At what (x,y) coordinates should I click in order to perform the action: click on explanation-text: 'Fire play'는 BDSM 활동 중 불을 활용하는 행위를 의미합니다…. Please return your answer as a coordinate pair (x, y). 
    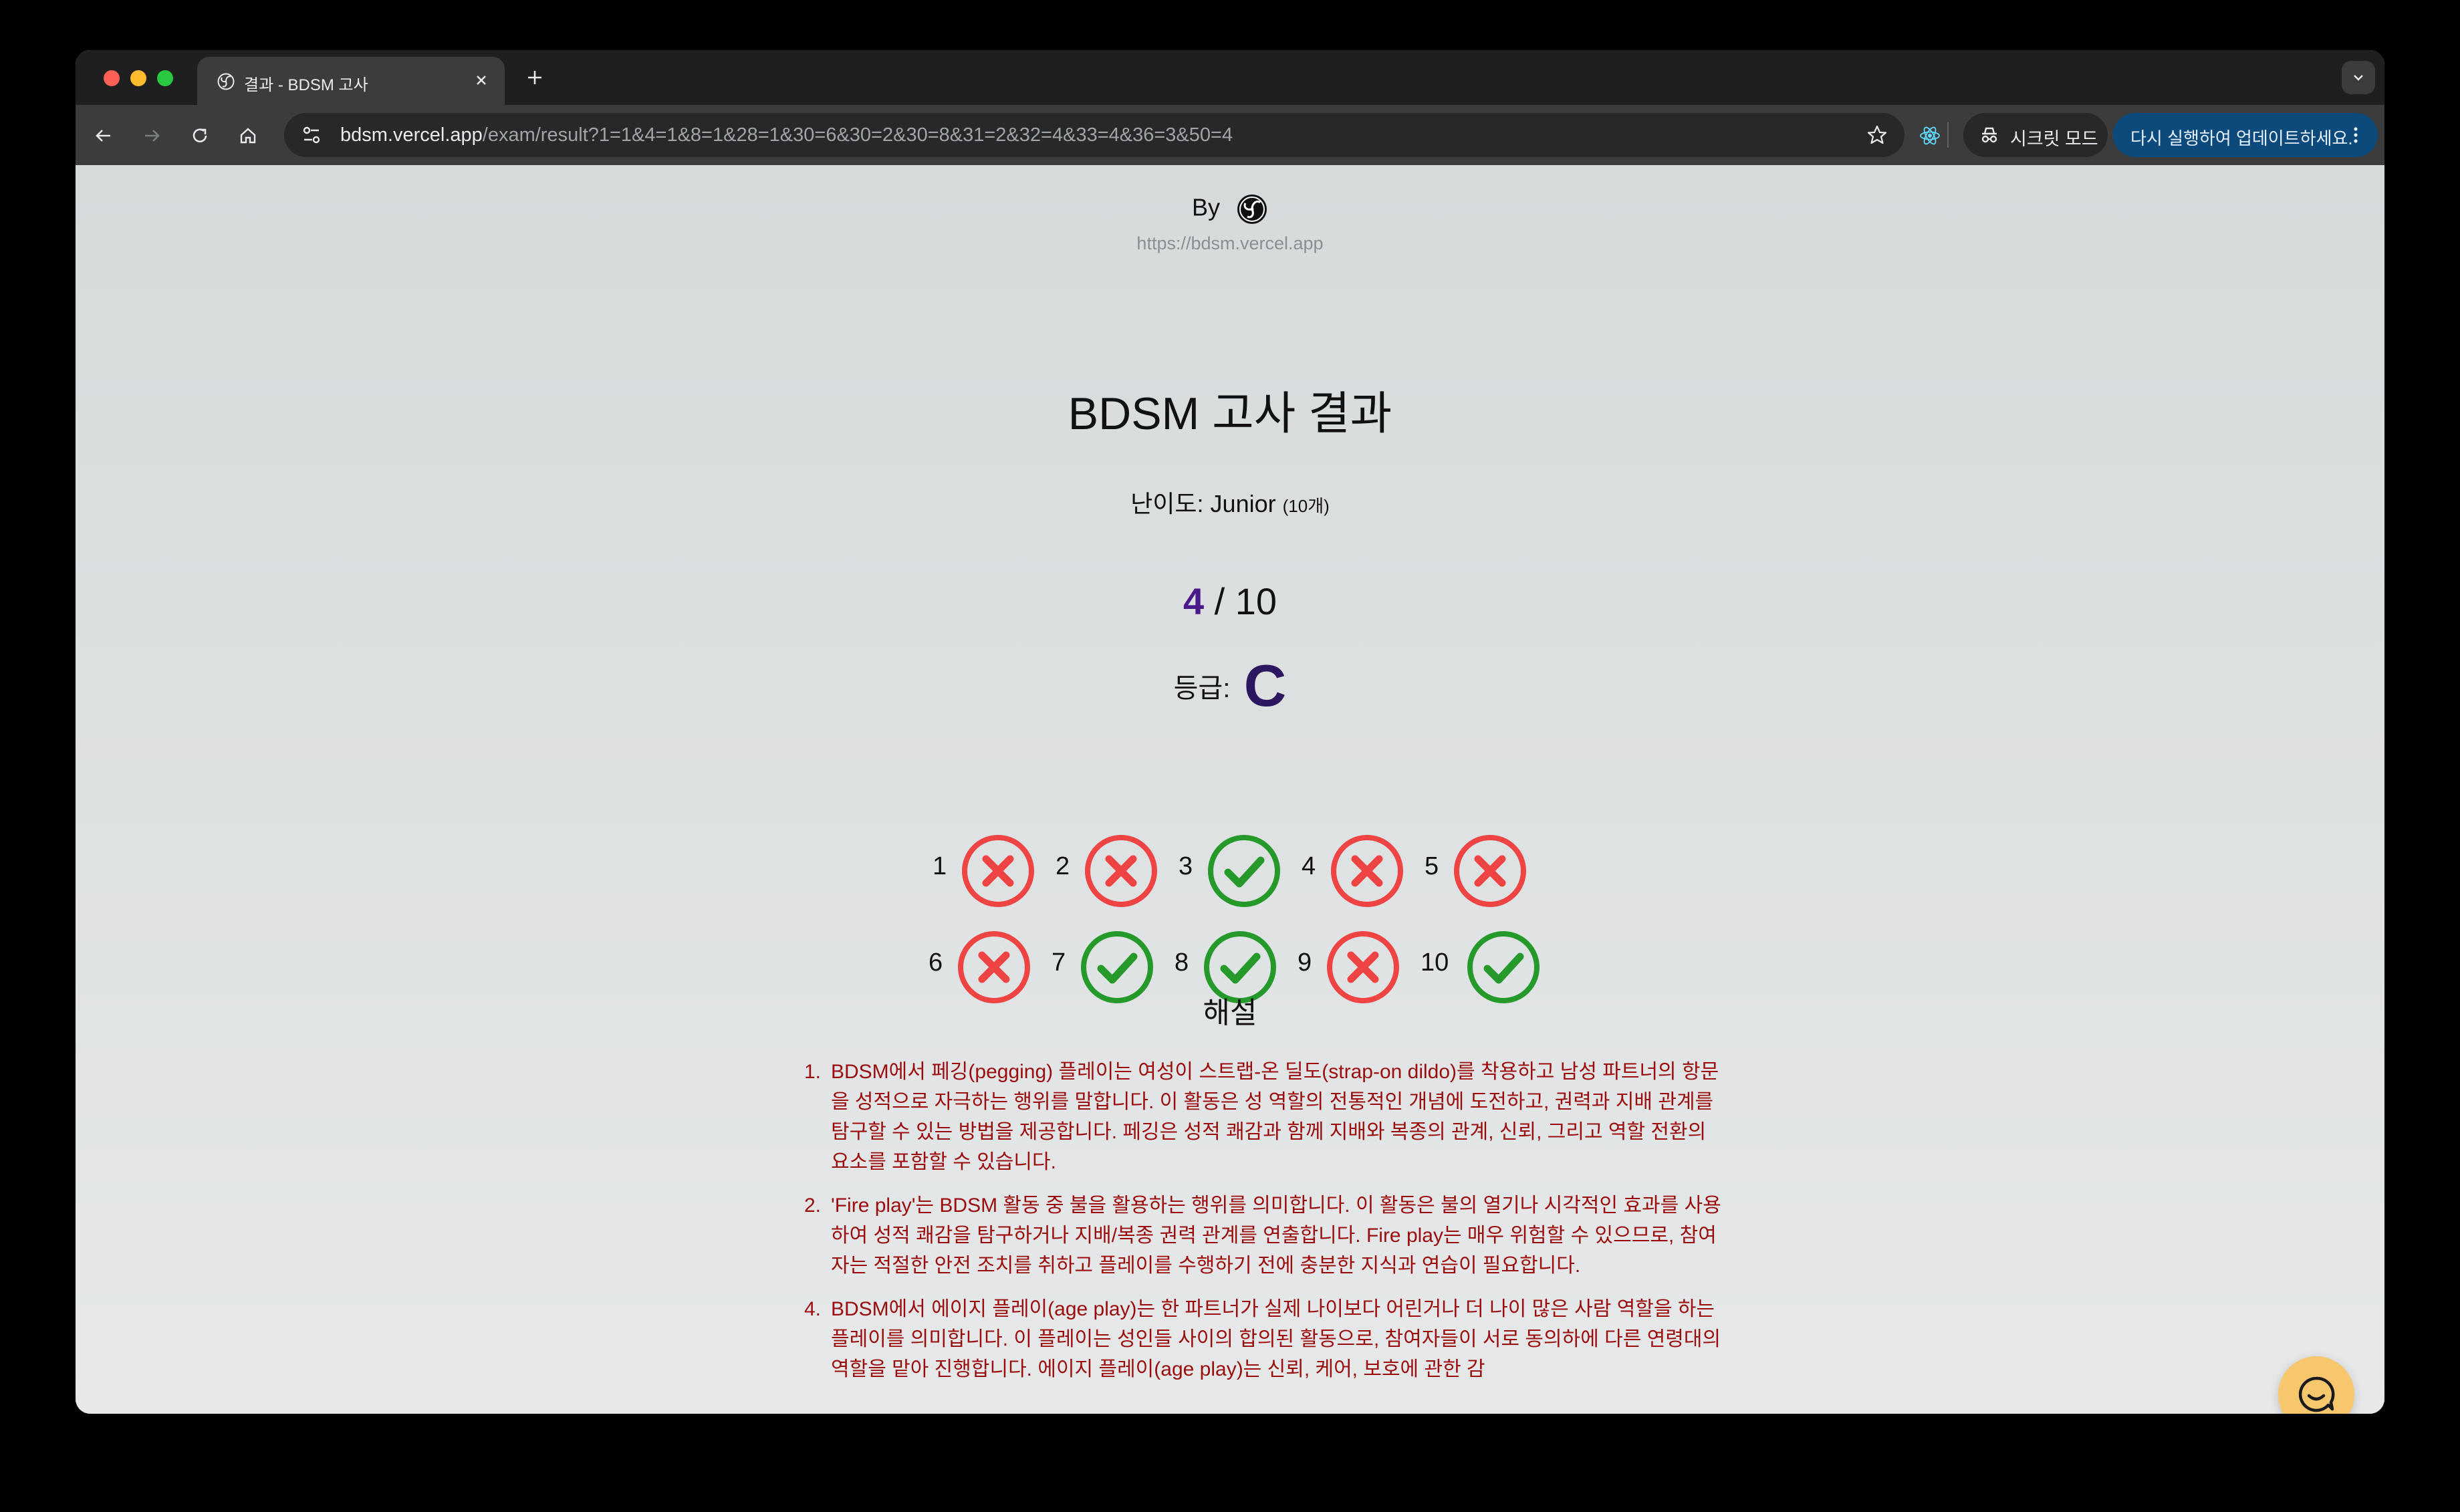
    Looking at the image, I should click on (1276, 1235).